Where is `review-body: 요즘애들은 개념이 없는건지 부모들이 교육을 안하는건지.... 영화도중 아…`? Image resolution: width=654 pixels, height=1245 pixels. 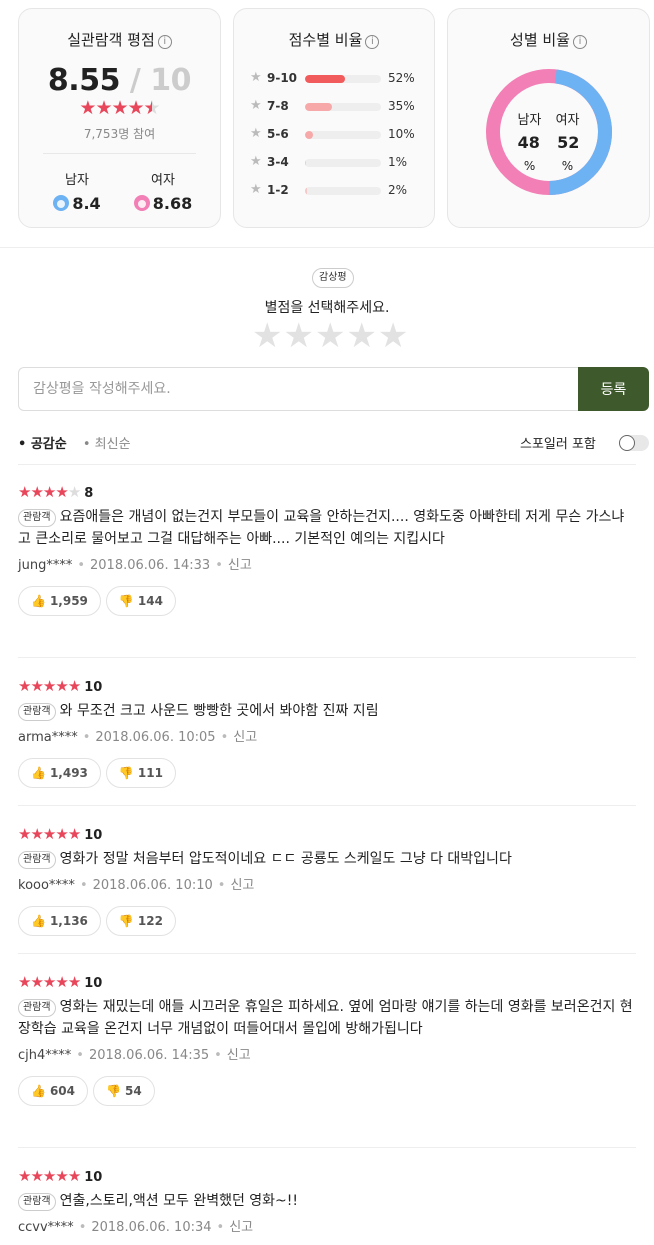
review-body: 요즘애들은 개념이 없는건지 부모들이 교육을 안하는건지.... 영화도중 아… is located at coordinates (321, 528).